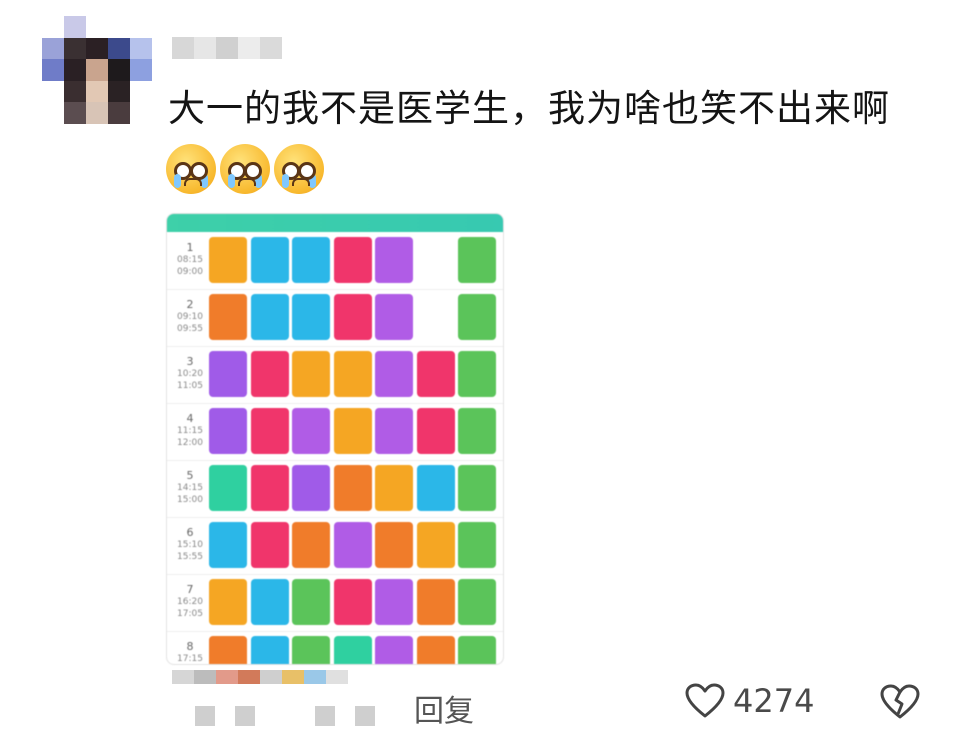 The width and height of the screenshot is (960, 747). I want to click on schedule-row: 7 16:20 17:05, so click(335, 603).